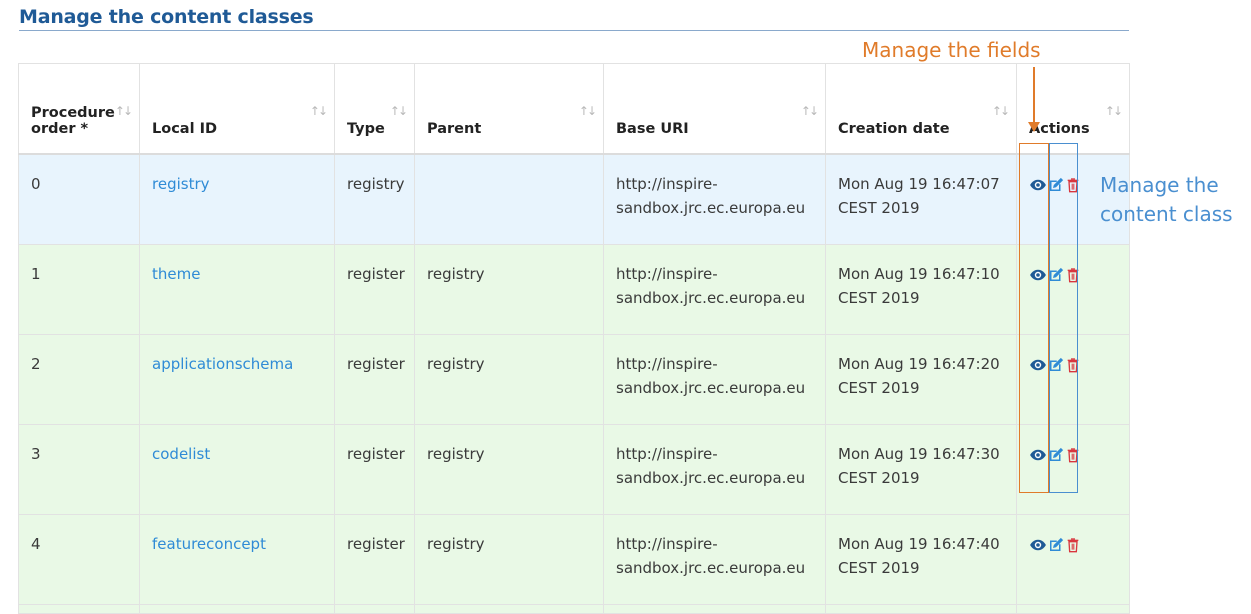  Describe the element at coordinates (1063, 318) in the screenshot. I see `annotation-highlight-edit-delete-column` at that location.